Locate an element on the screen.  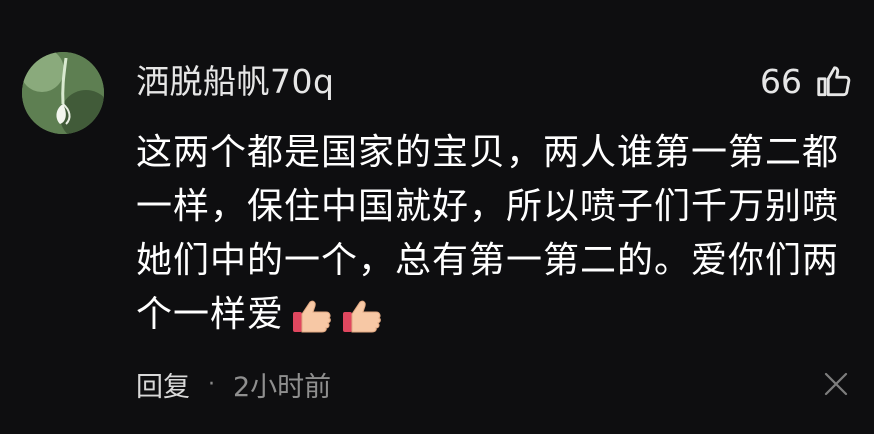
snowdrop-flower-icon is located at coordinates (63, 93).